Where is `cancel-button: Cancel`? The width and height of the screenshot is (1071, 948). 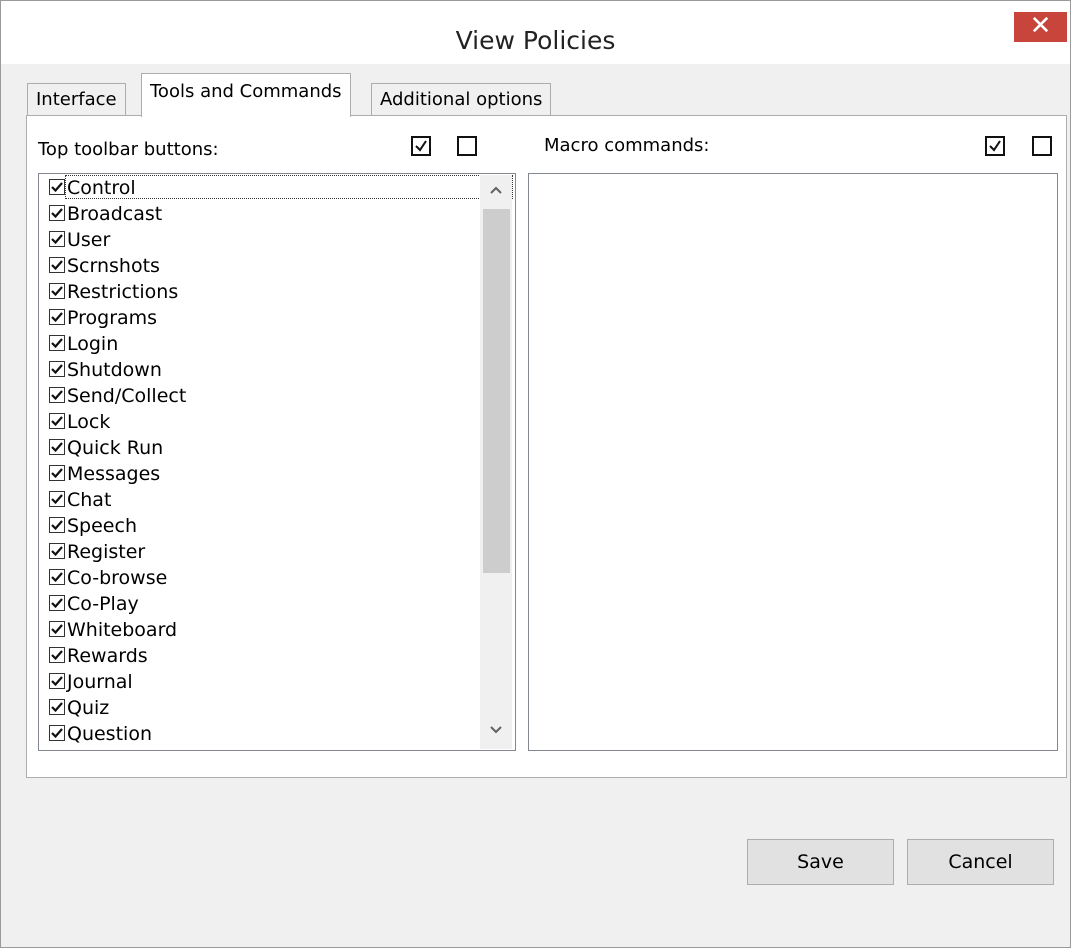 cancel-button: Cancel is located at coordinates (980, 862).